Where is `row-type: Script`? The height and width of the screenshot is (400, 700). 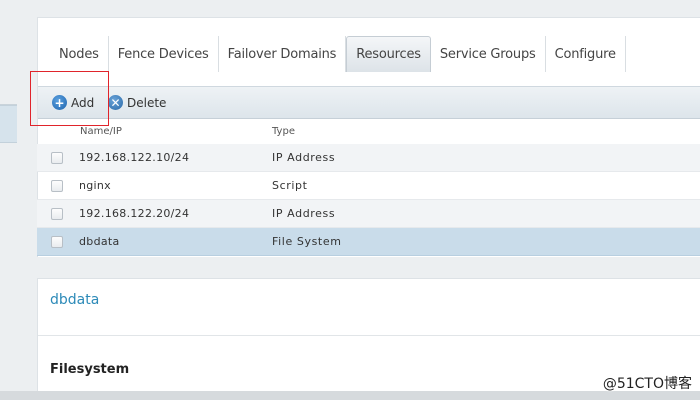
row-type: Script is located at coordinates (290, 185).